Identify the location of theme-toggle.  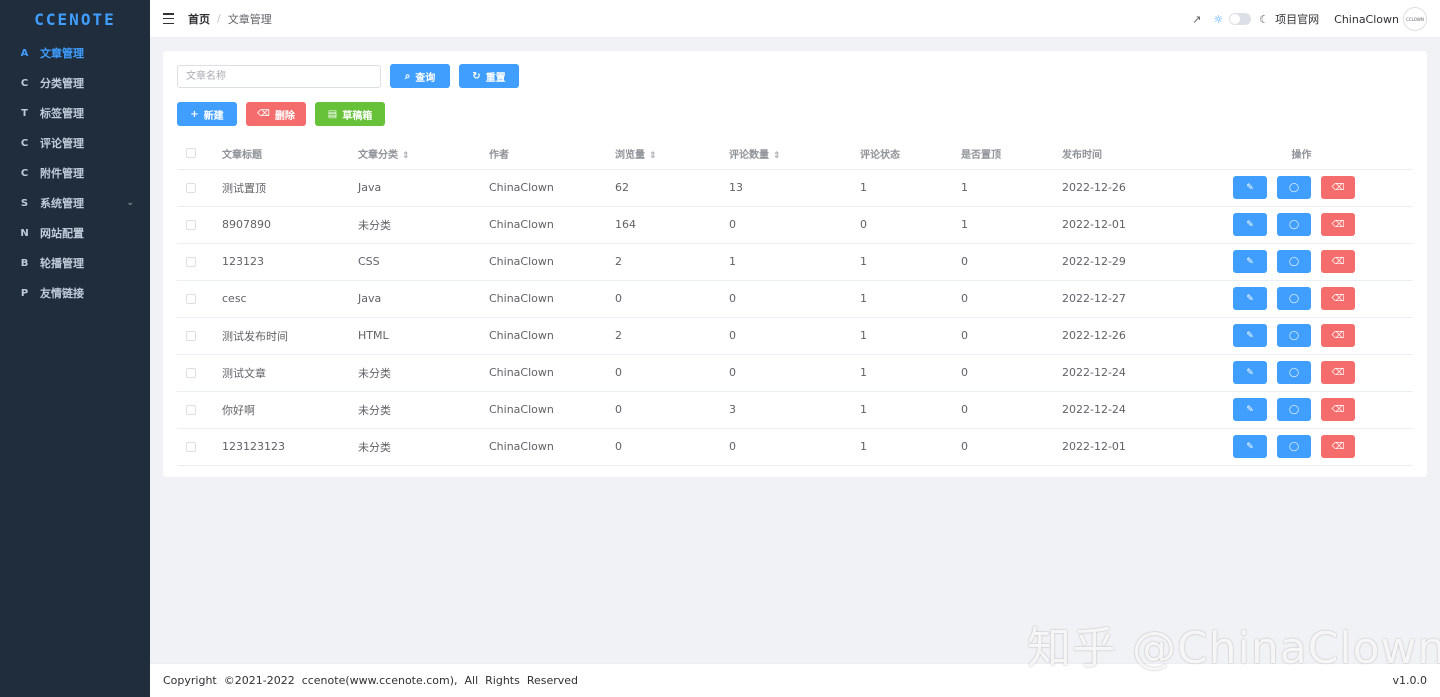
(1240, 19).